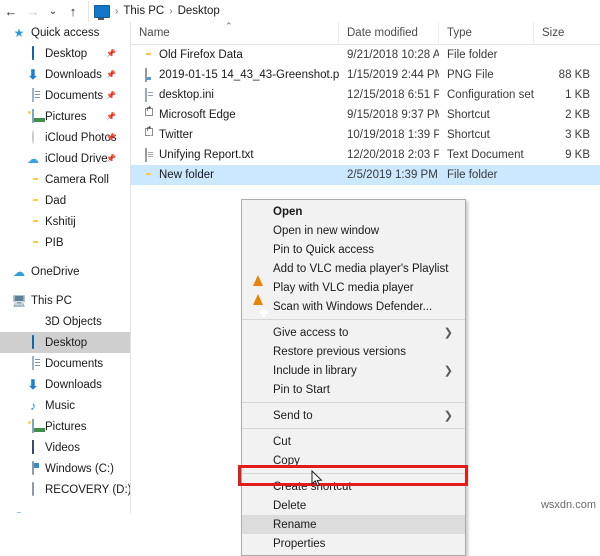 This screenshot has height=556, width=600. I want to click on up-arrow-icon: ↑, so click(73, 11).